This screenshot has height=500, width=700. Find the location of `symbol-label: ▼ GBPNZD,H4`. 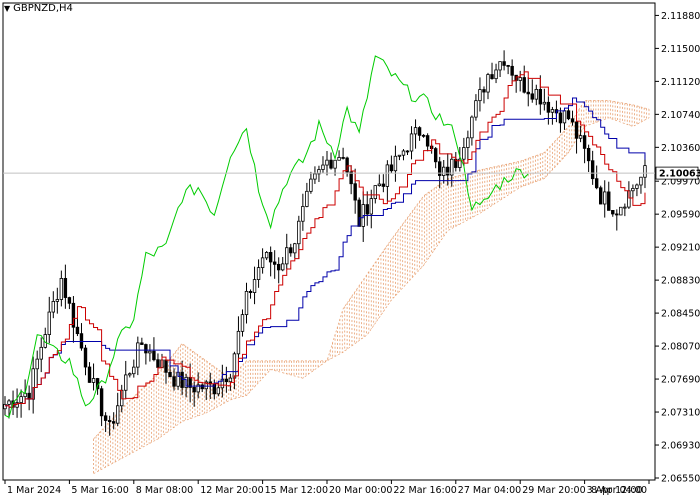

symbol-label: ▼ GBPNZD,H4 is located at coordinates (38, 8).